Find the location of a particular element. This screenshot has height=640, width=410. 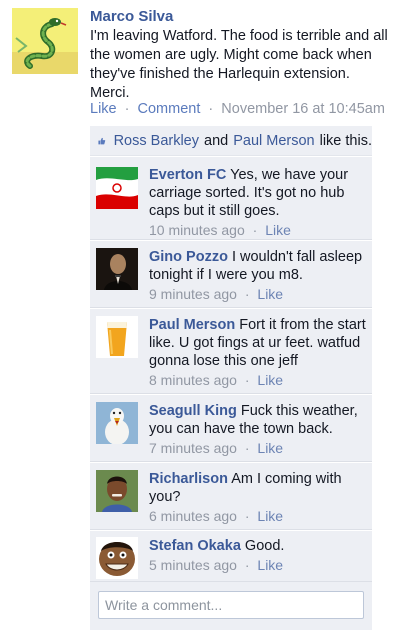

comment-time: 6 minutes ago is located at coordinates (193, 516).